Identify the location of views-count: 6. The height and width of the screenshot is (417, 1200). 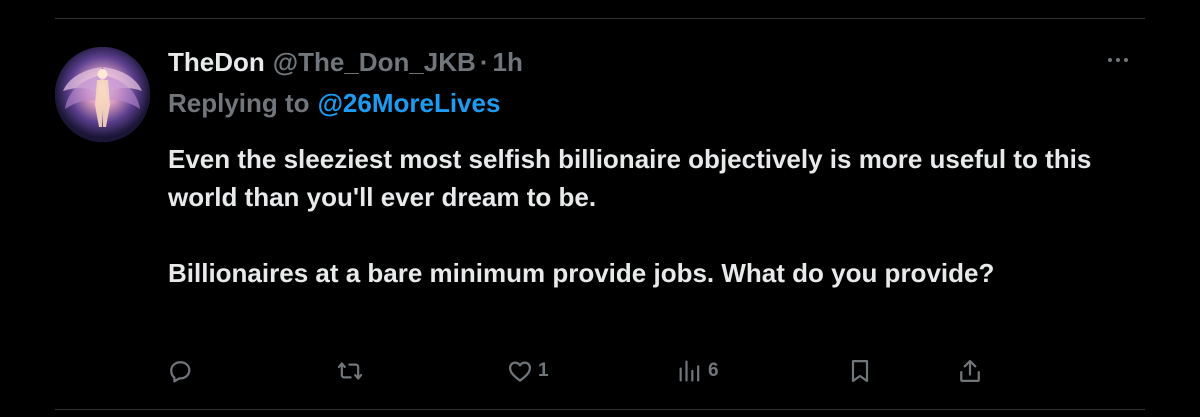
(713, 370).